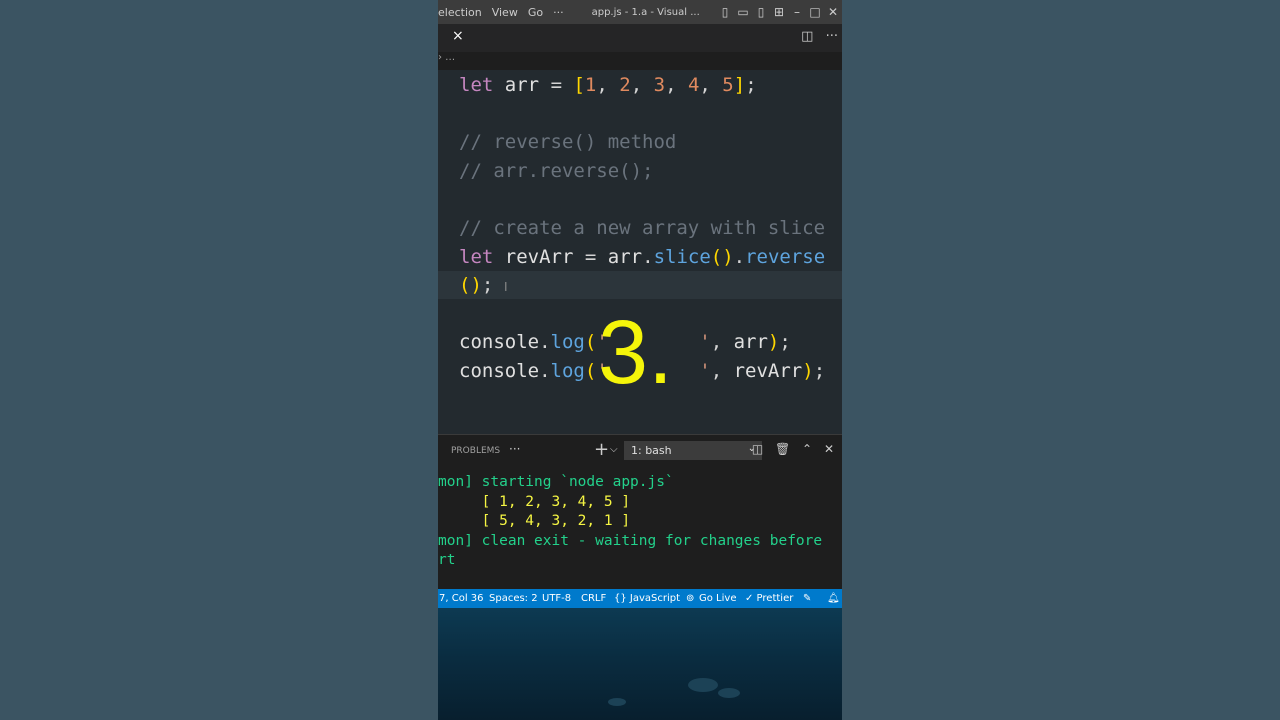 The height and width of the screenshot is (720, 1280). I want to click on trash-icon: 🗑, so click(782, 449).